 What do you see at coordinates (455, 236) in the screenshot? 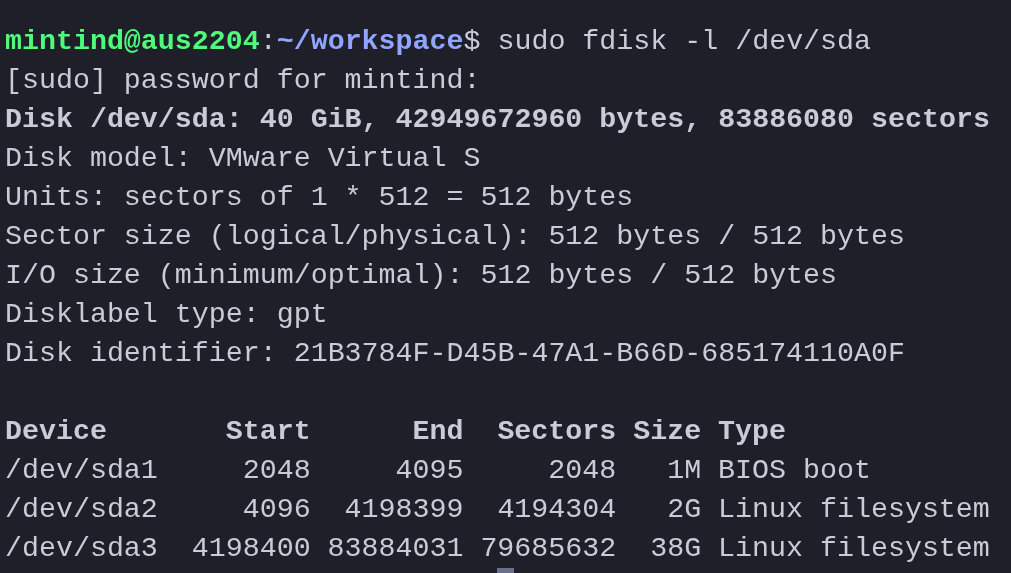
I see `output-line: Sector size (logical/physical): 512 bytes / 512 bytes` at bounding box center [455, 236].